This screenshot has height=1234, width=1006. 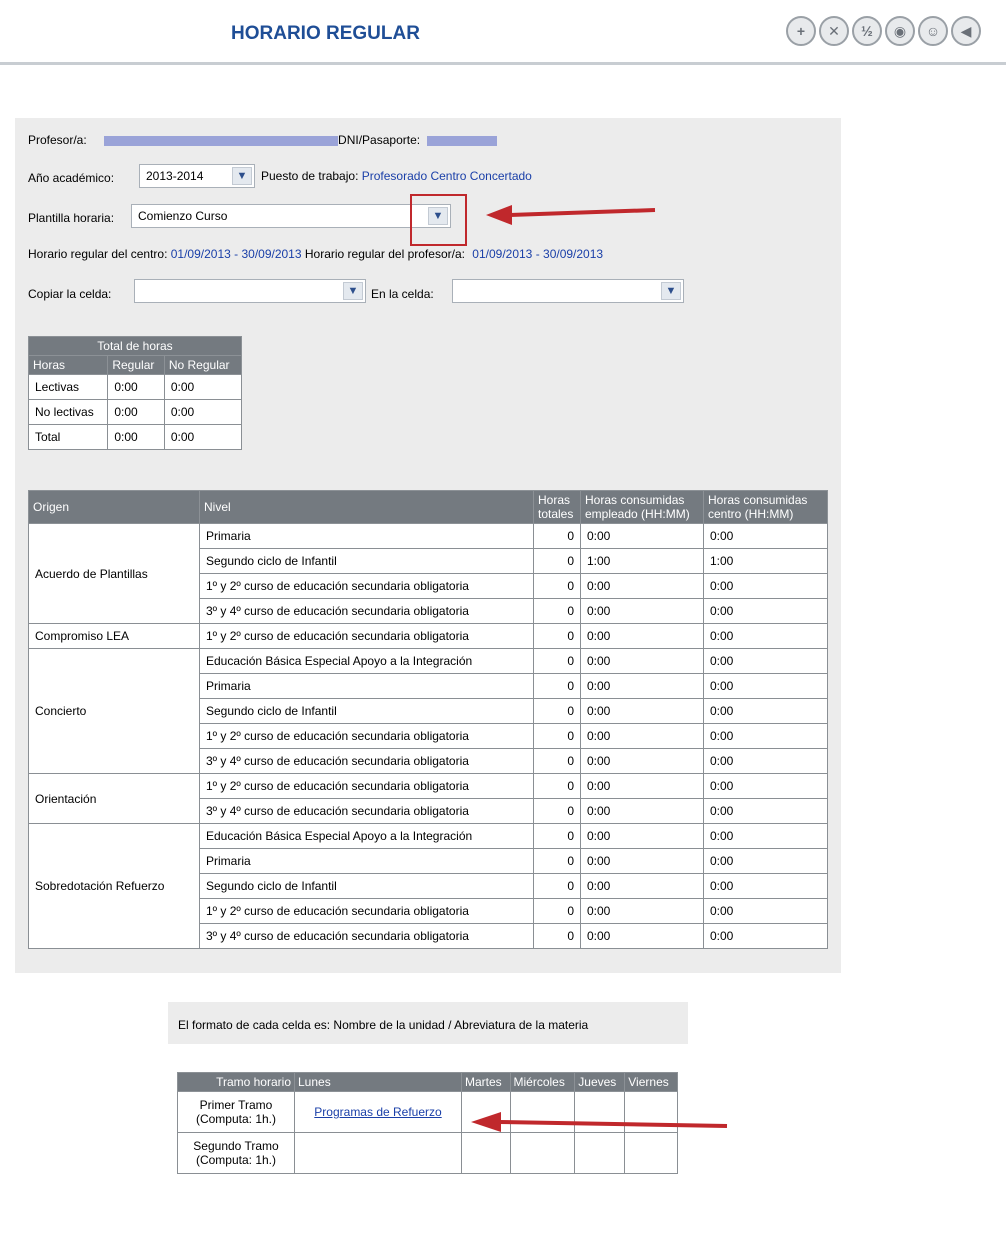 I want to click on lunes-cell, so click(x=378, y=1153).